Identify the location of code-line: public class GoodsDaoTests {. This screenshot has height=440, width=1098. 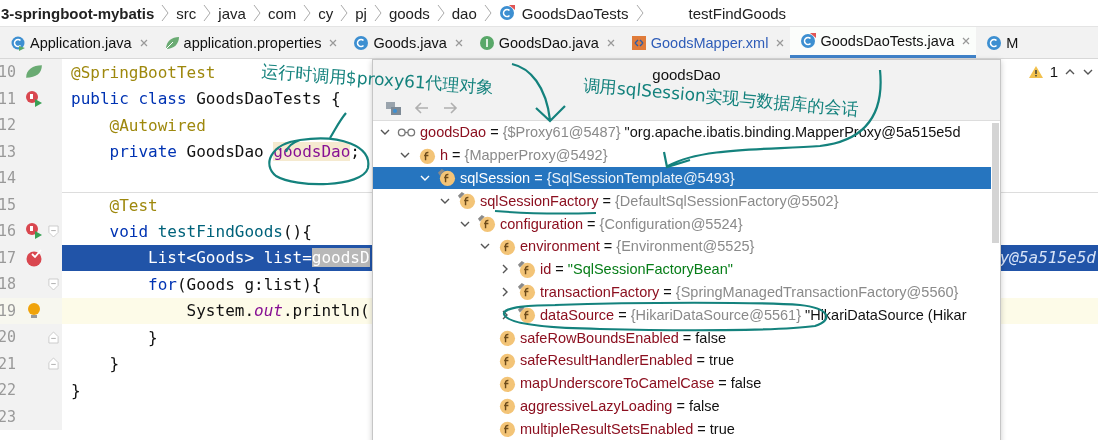
(206, 99).